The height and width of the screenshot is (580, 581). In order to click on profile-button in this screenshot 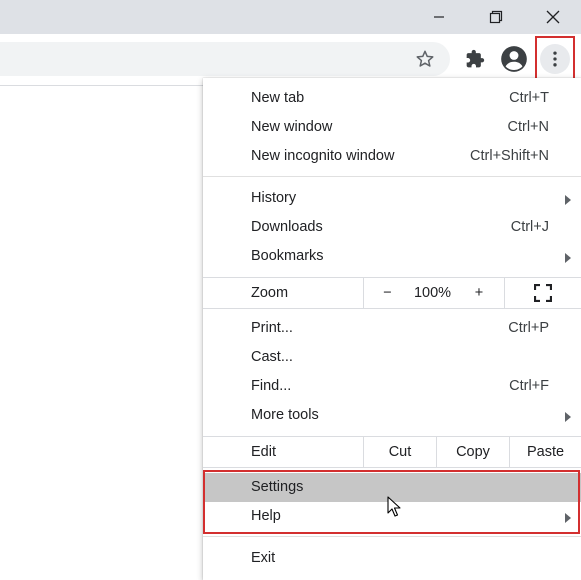, I will do `click(514, 59)`.